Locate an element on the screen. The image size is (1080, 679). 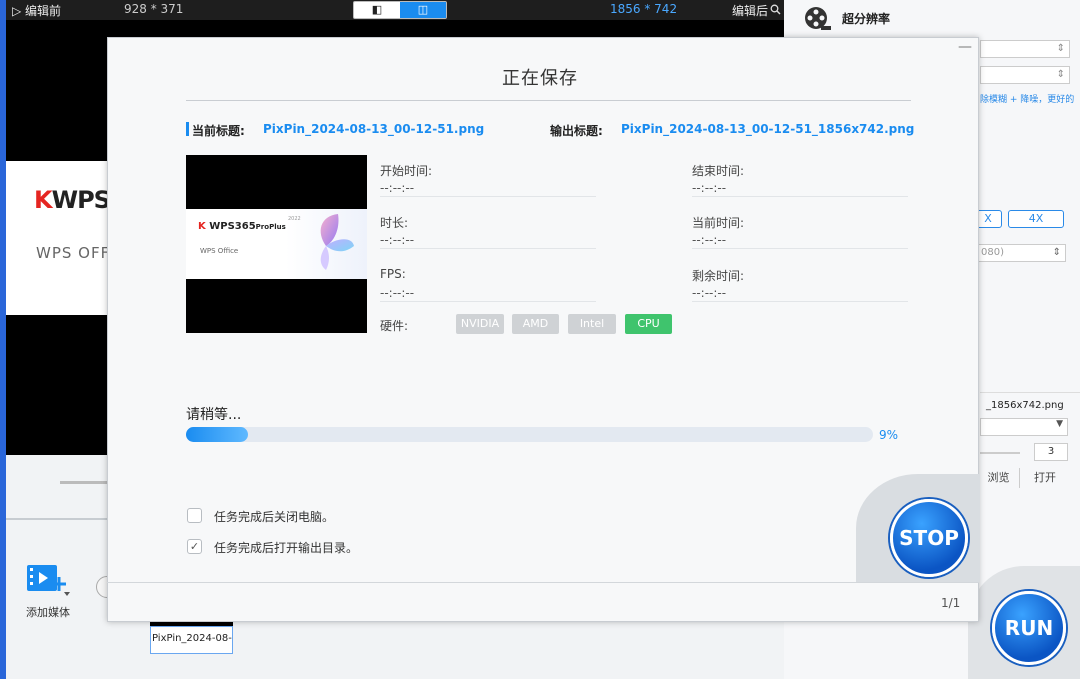
preview-office-text: WPS Office is located at coordinates (219, 251).